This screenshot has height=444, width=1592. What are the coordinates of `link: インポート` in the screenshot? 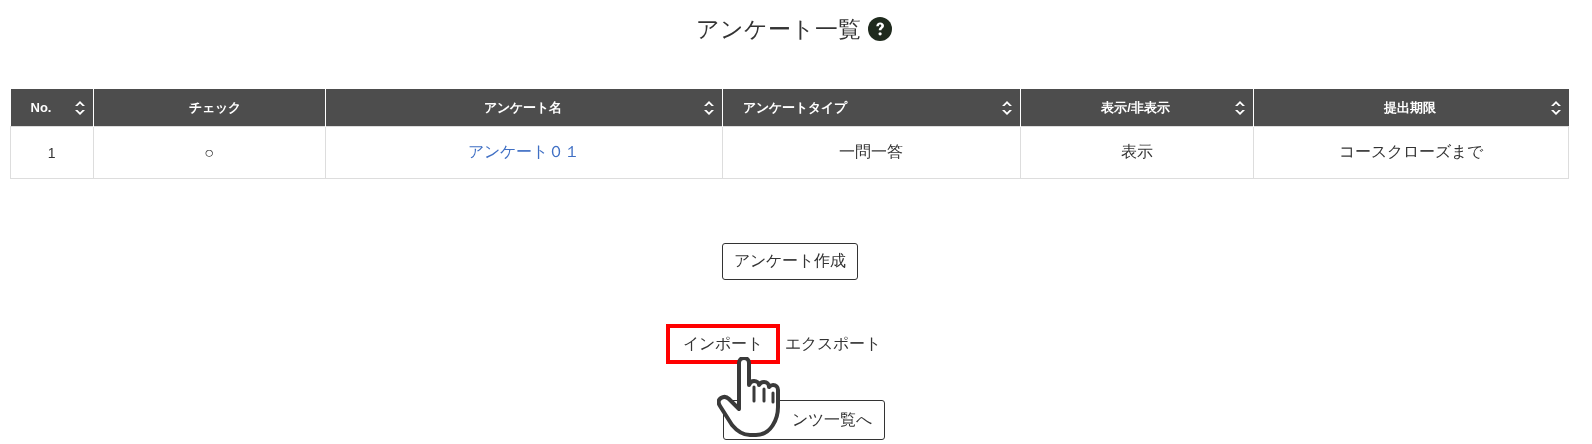 It's located at (722, 344).